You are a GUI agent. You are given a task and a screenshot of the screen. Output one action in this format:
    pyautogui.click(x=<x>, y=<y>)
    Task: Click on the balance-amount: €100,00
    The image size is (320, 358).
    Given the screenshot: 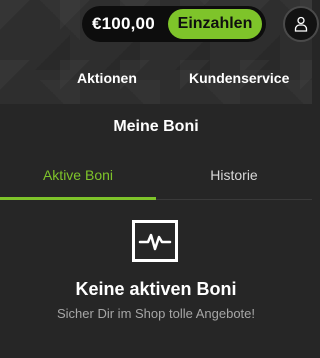 What is the action you would take?
    pyautogui.click(x=123, y=23)
    